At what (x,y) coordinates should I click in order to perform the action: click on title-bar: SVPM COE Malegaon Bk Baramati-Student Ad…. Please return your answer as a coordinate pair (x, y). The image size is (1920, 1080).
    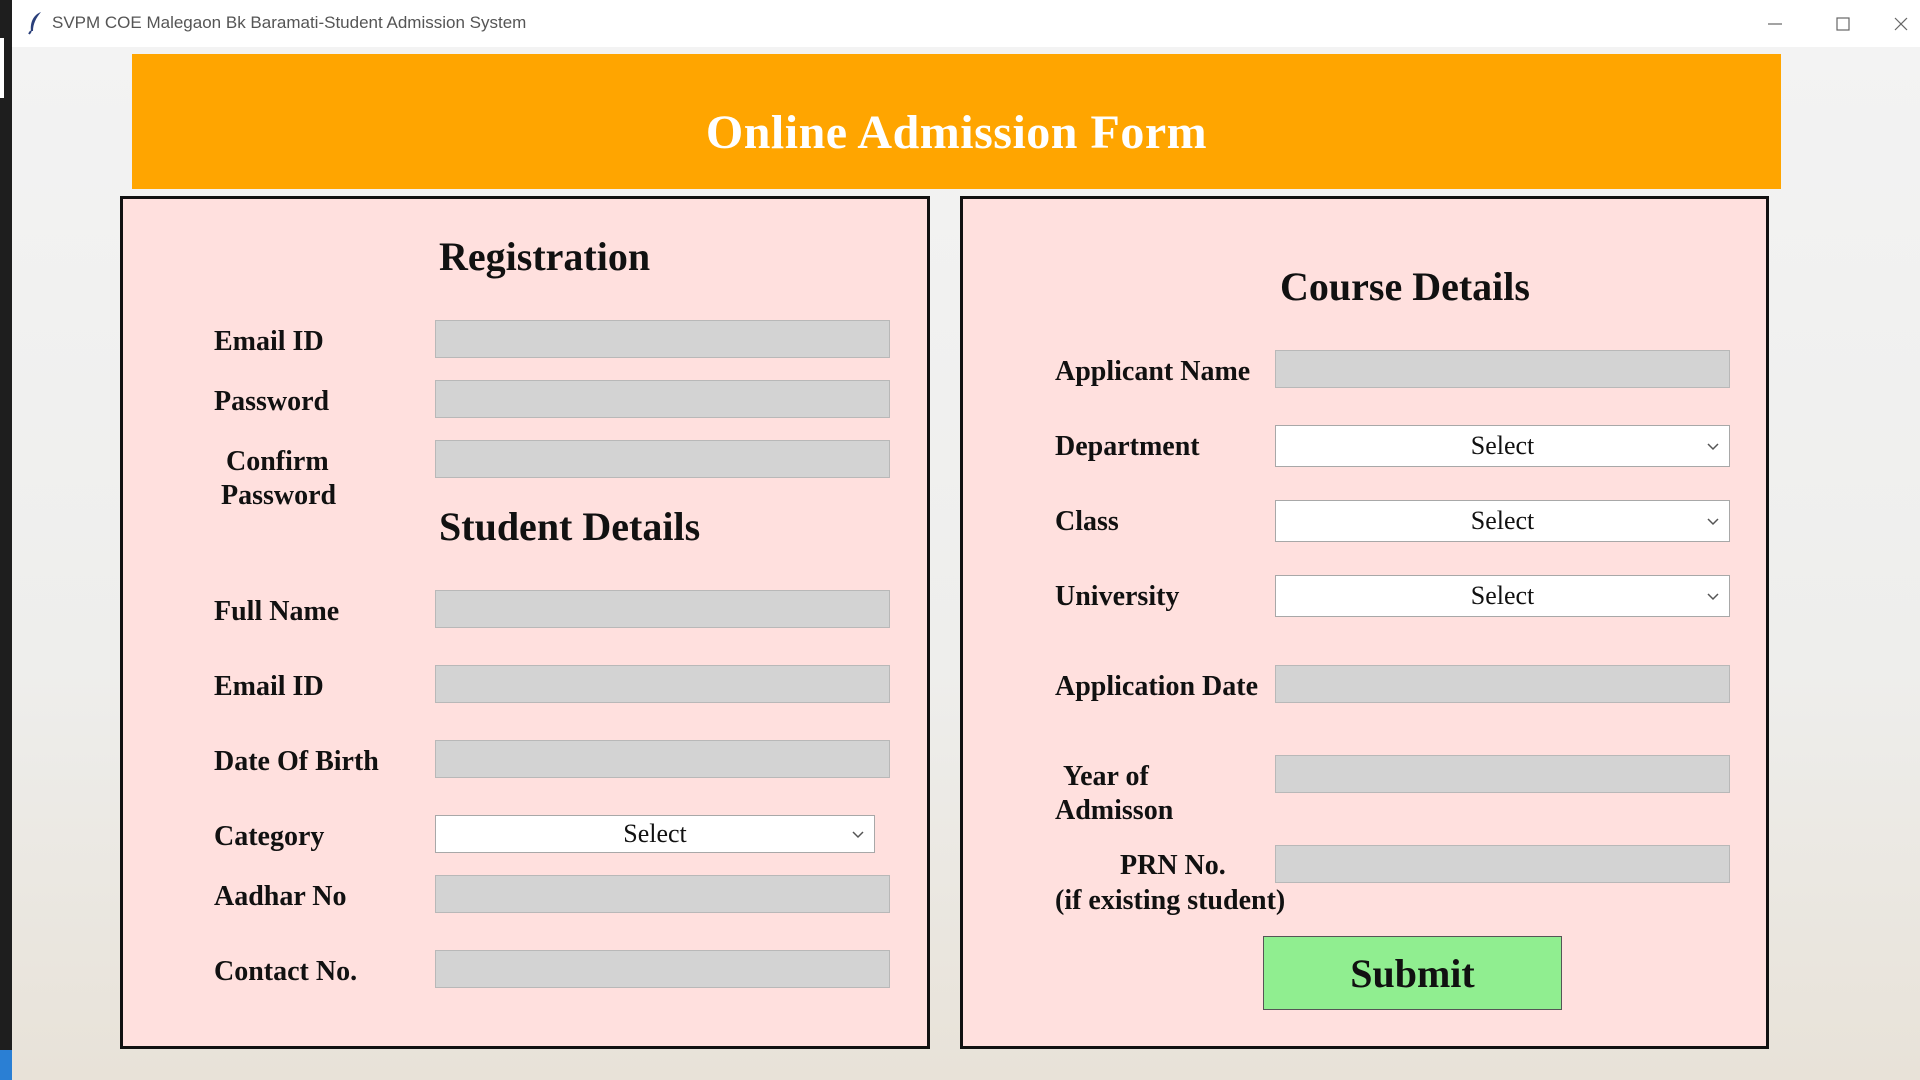
    Looking at the image, I should click on (966, 23).